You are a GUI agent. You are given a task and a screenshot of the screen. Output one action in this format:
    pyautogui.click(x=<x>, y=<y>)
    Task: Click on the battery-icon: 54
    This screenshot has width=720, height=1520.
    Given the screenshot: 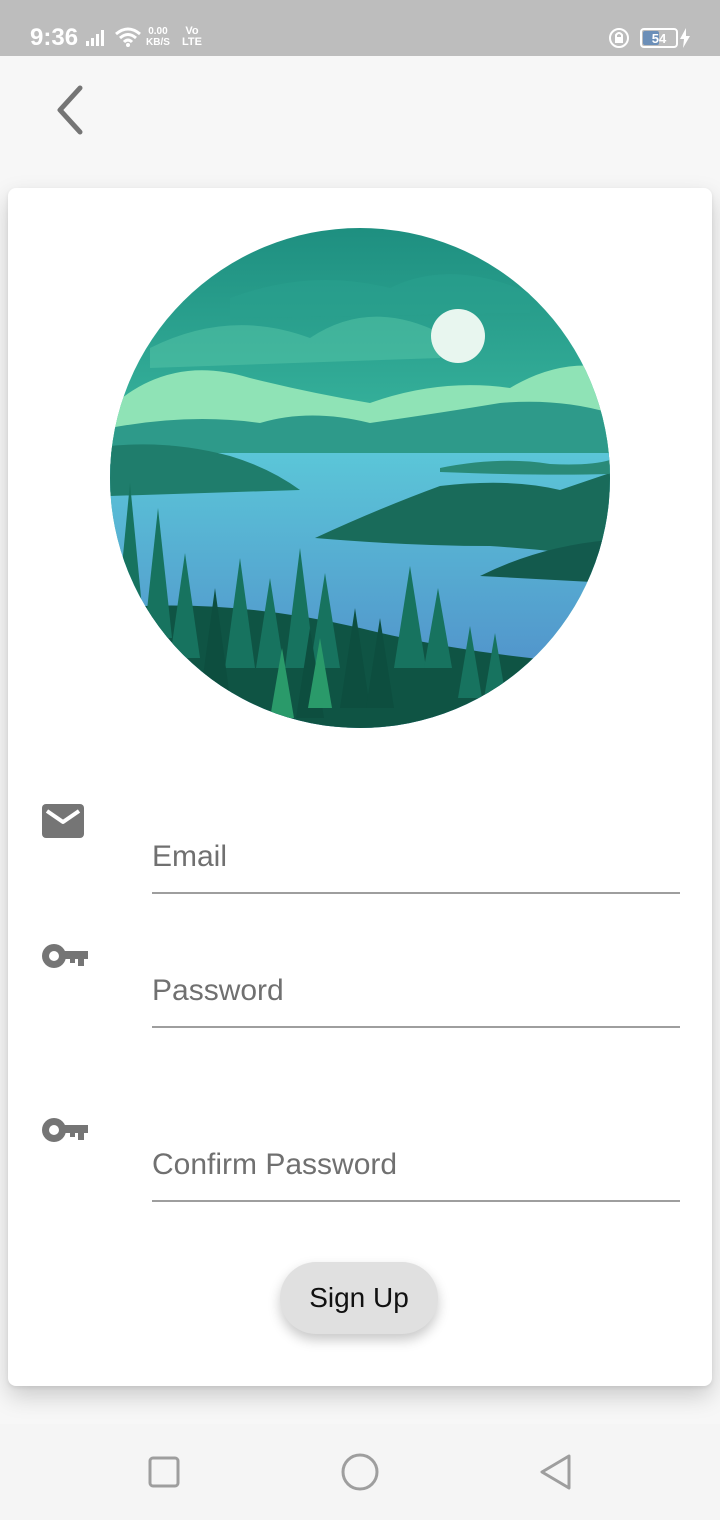 What is the action you would take?
    pyautogui.click(x=659, y=38)
    